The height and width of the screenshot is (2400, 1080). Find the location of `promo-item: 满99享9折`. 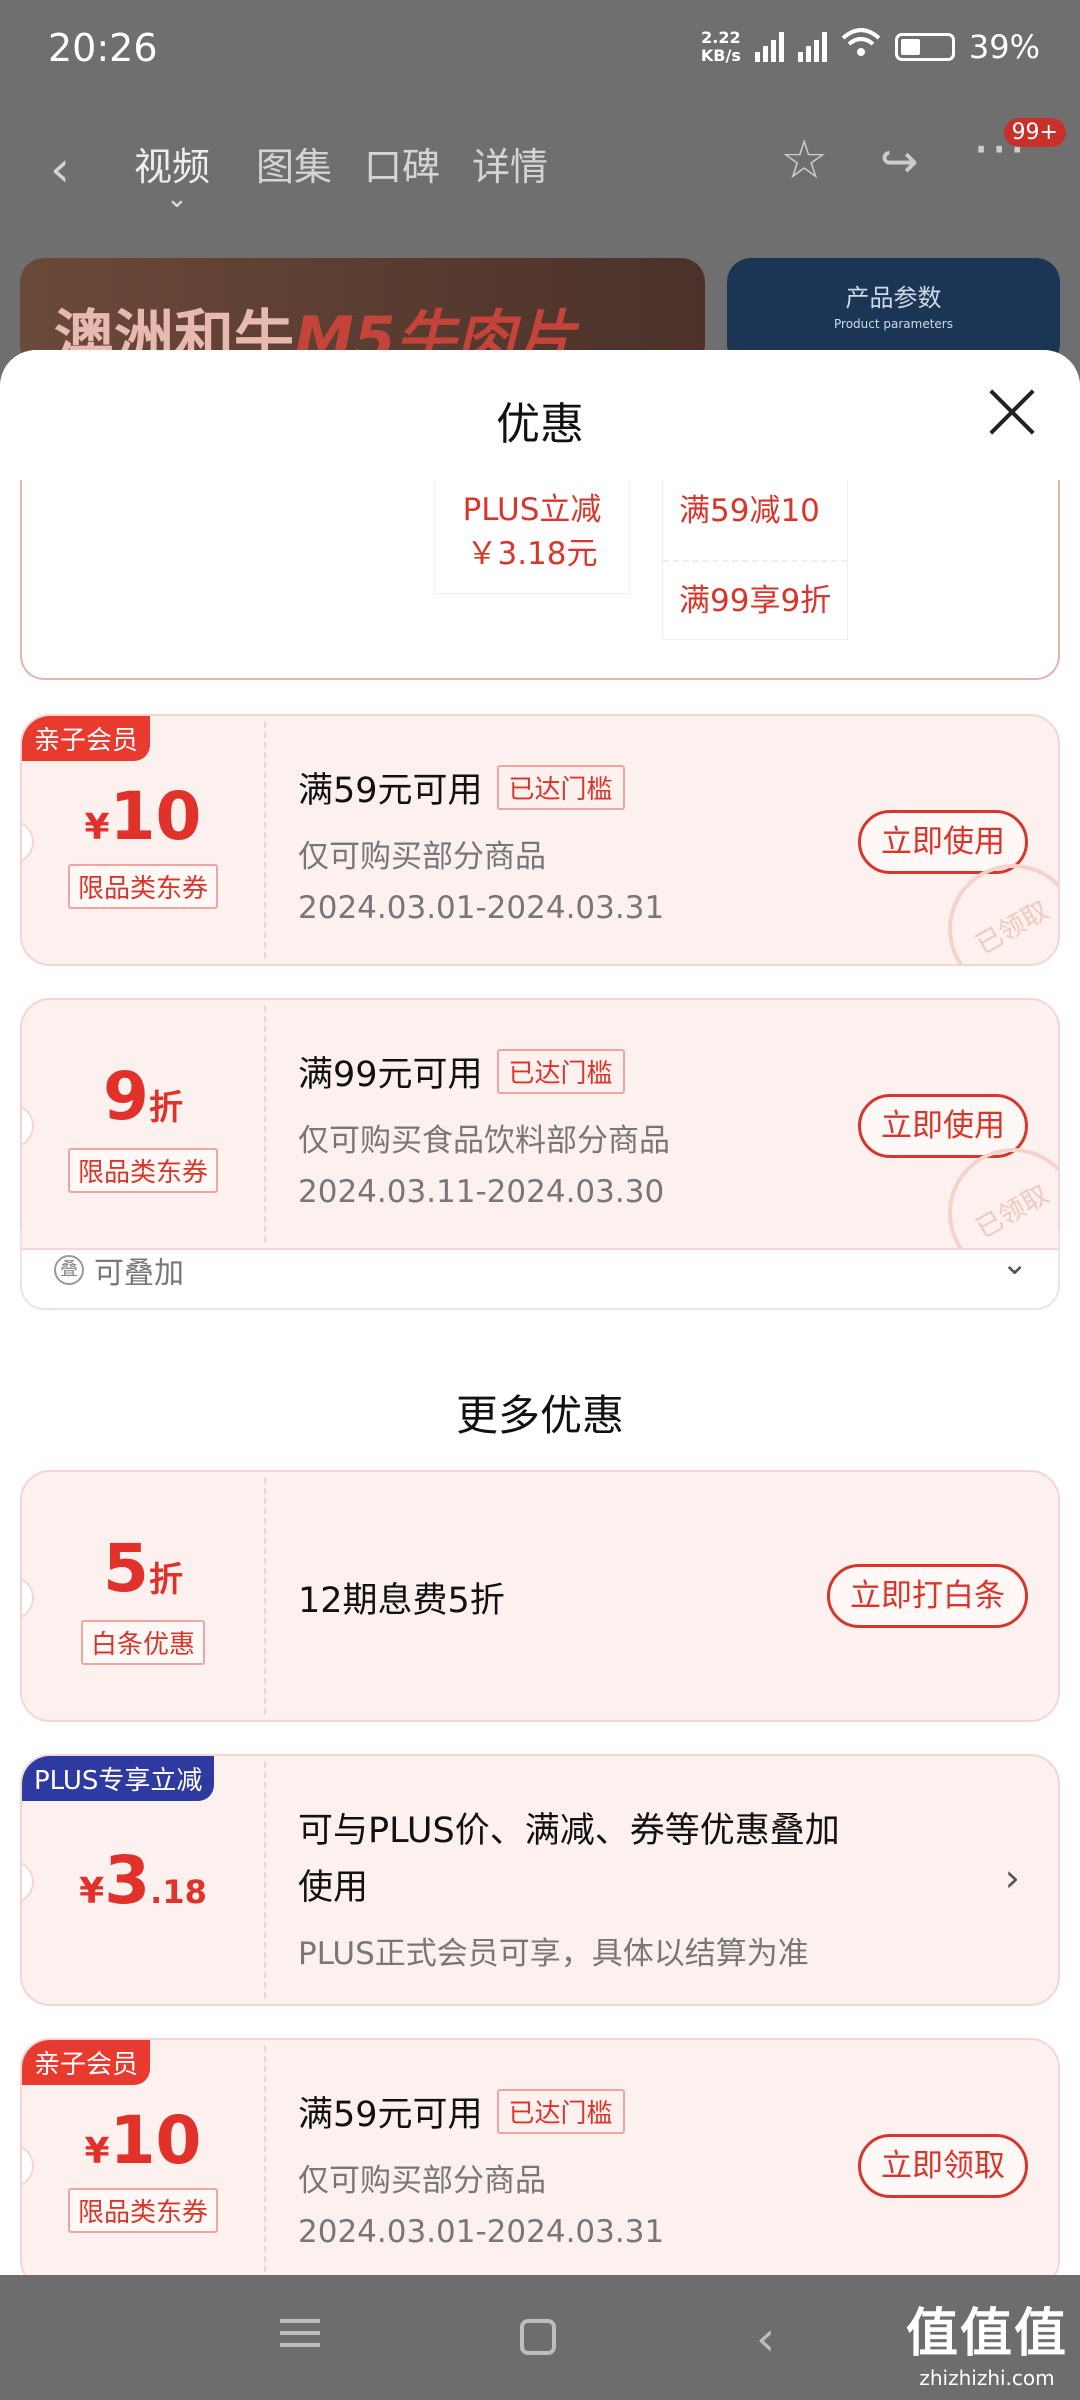

promo-item: 满99享9折 is located at coordinates (755, 600).